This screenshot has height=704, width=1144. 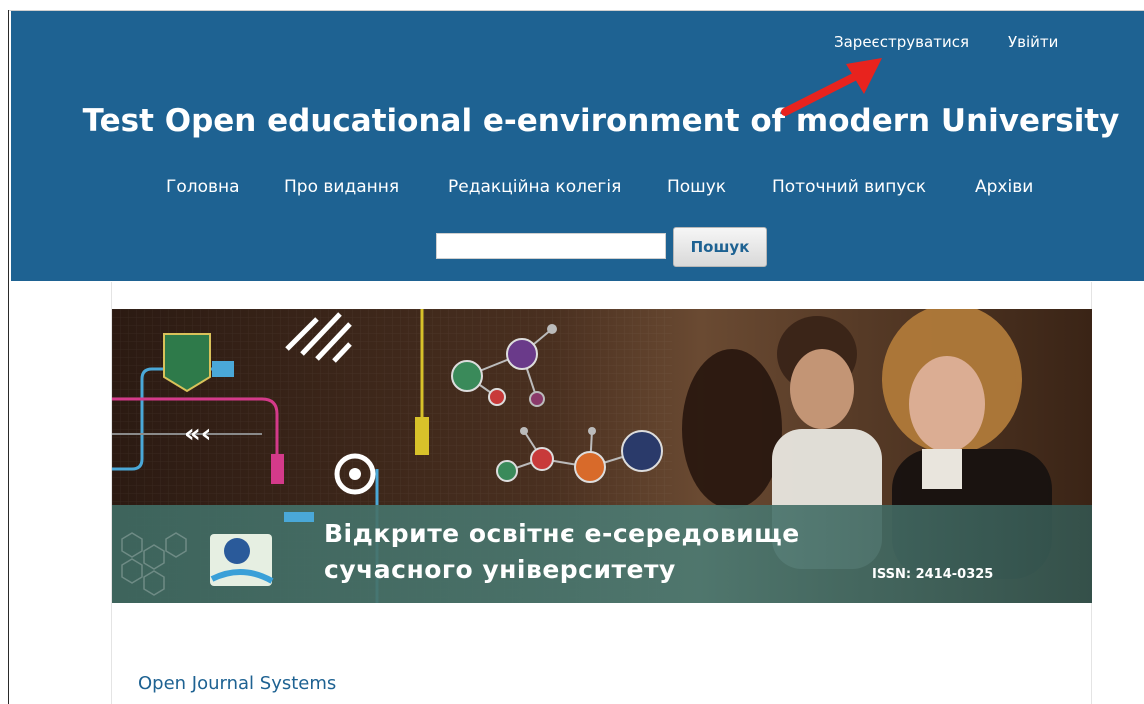 I want to click on search-input, so click(x=551, y=246).